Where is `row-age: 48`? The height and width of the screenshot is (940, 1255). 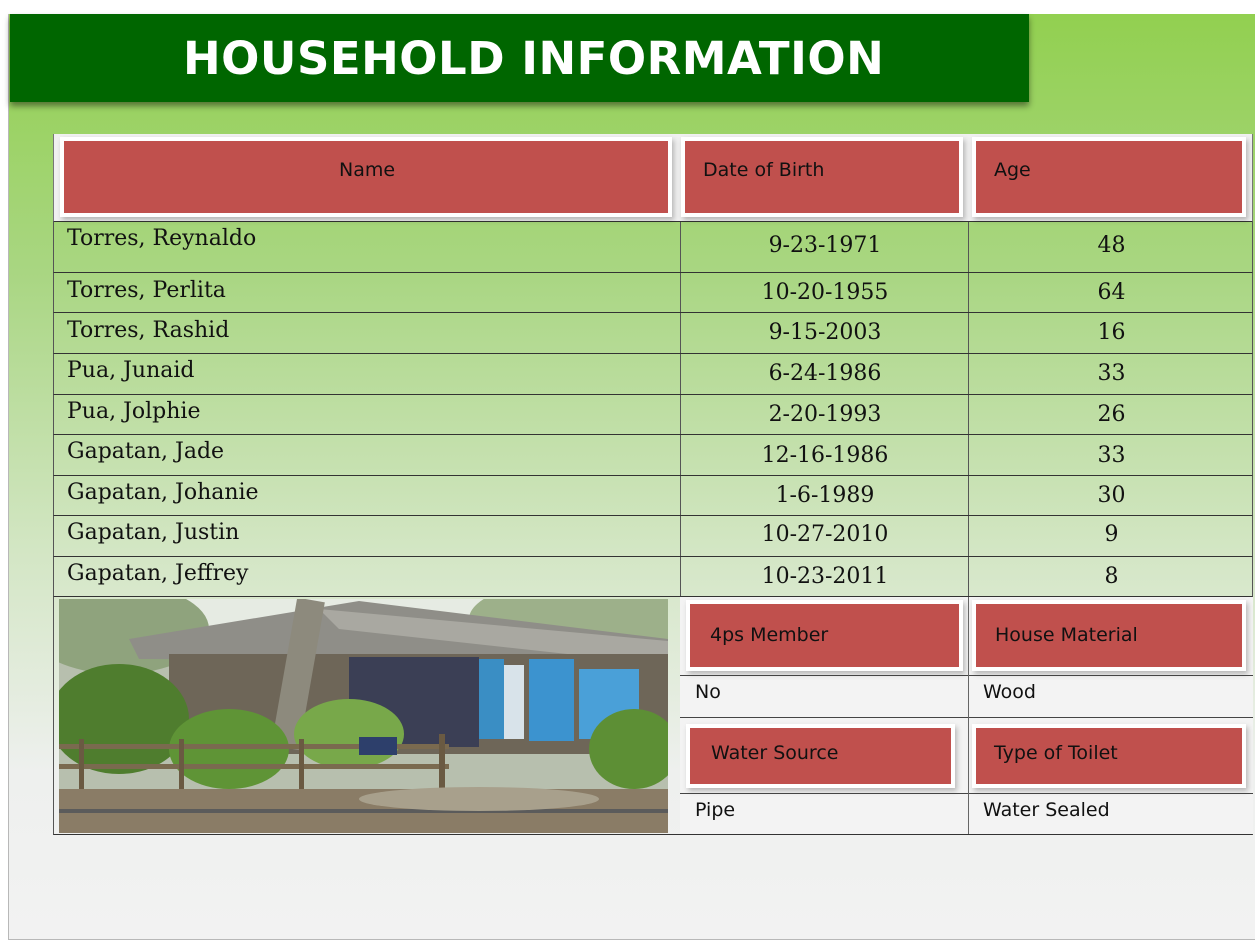
row-age: 48 is located at coordinates (1111, 245).